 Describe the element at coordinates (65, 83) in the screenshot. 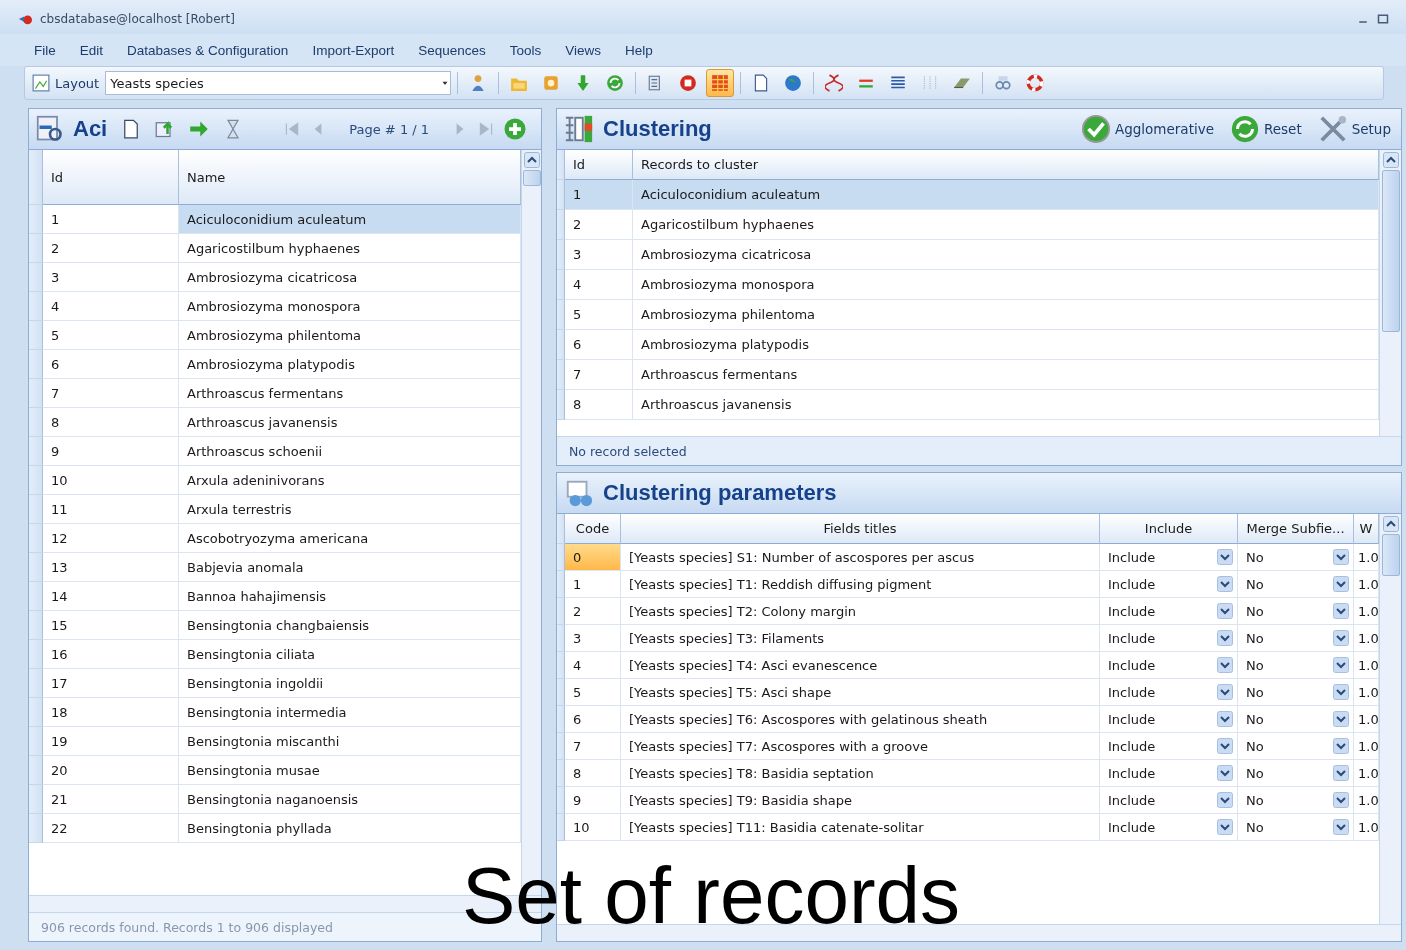

I see `layout-button: Layout` at that location.